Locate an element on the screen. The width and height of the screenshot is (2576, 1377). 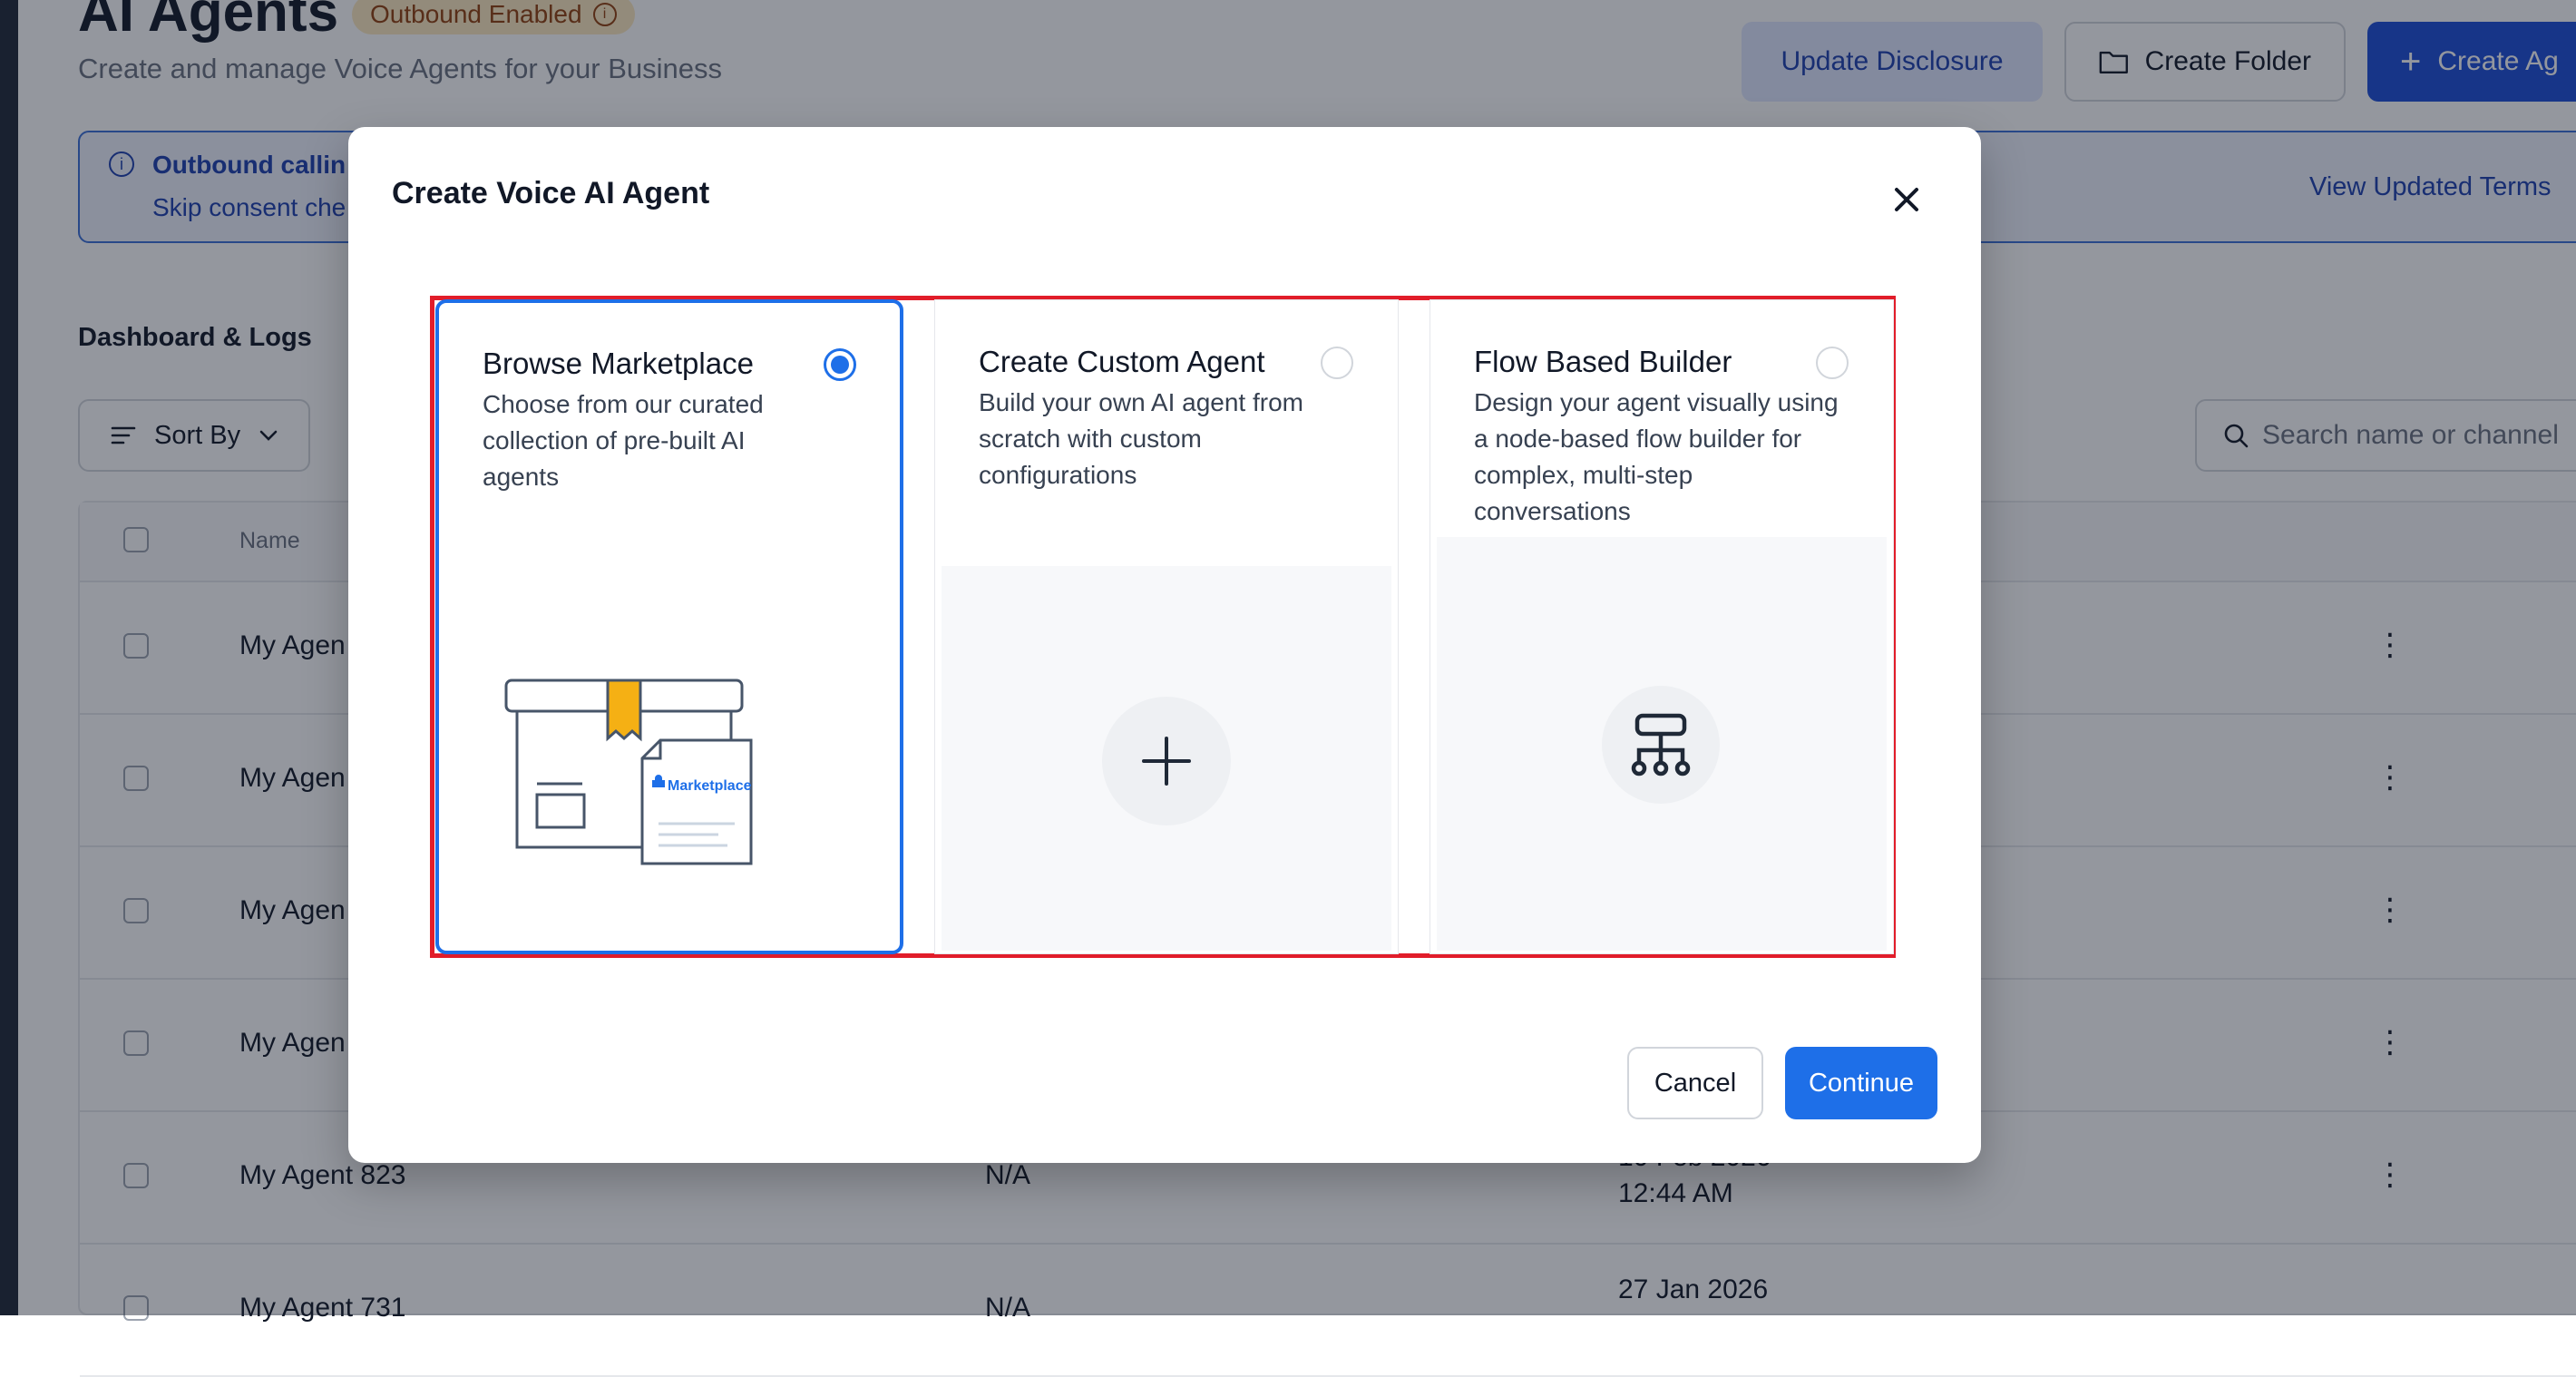
option-title: Browse Marketplace is located at coordinates (618, 363).